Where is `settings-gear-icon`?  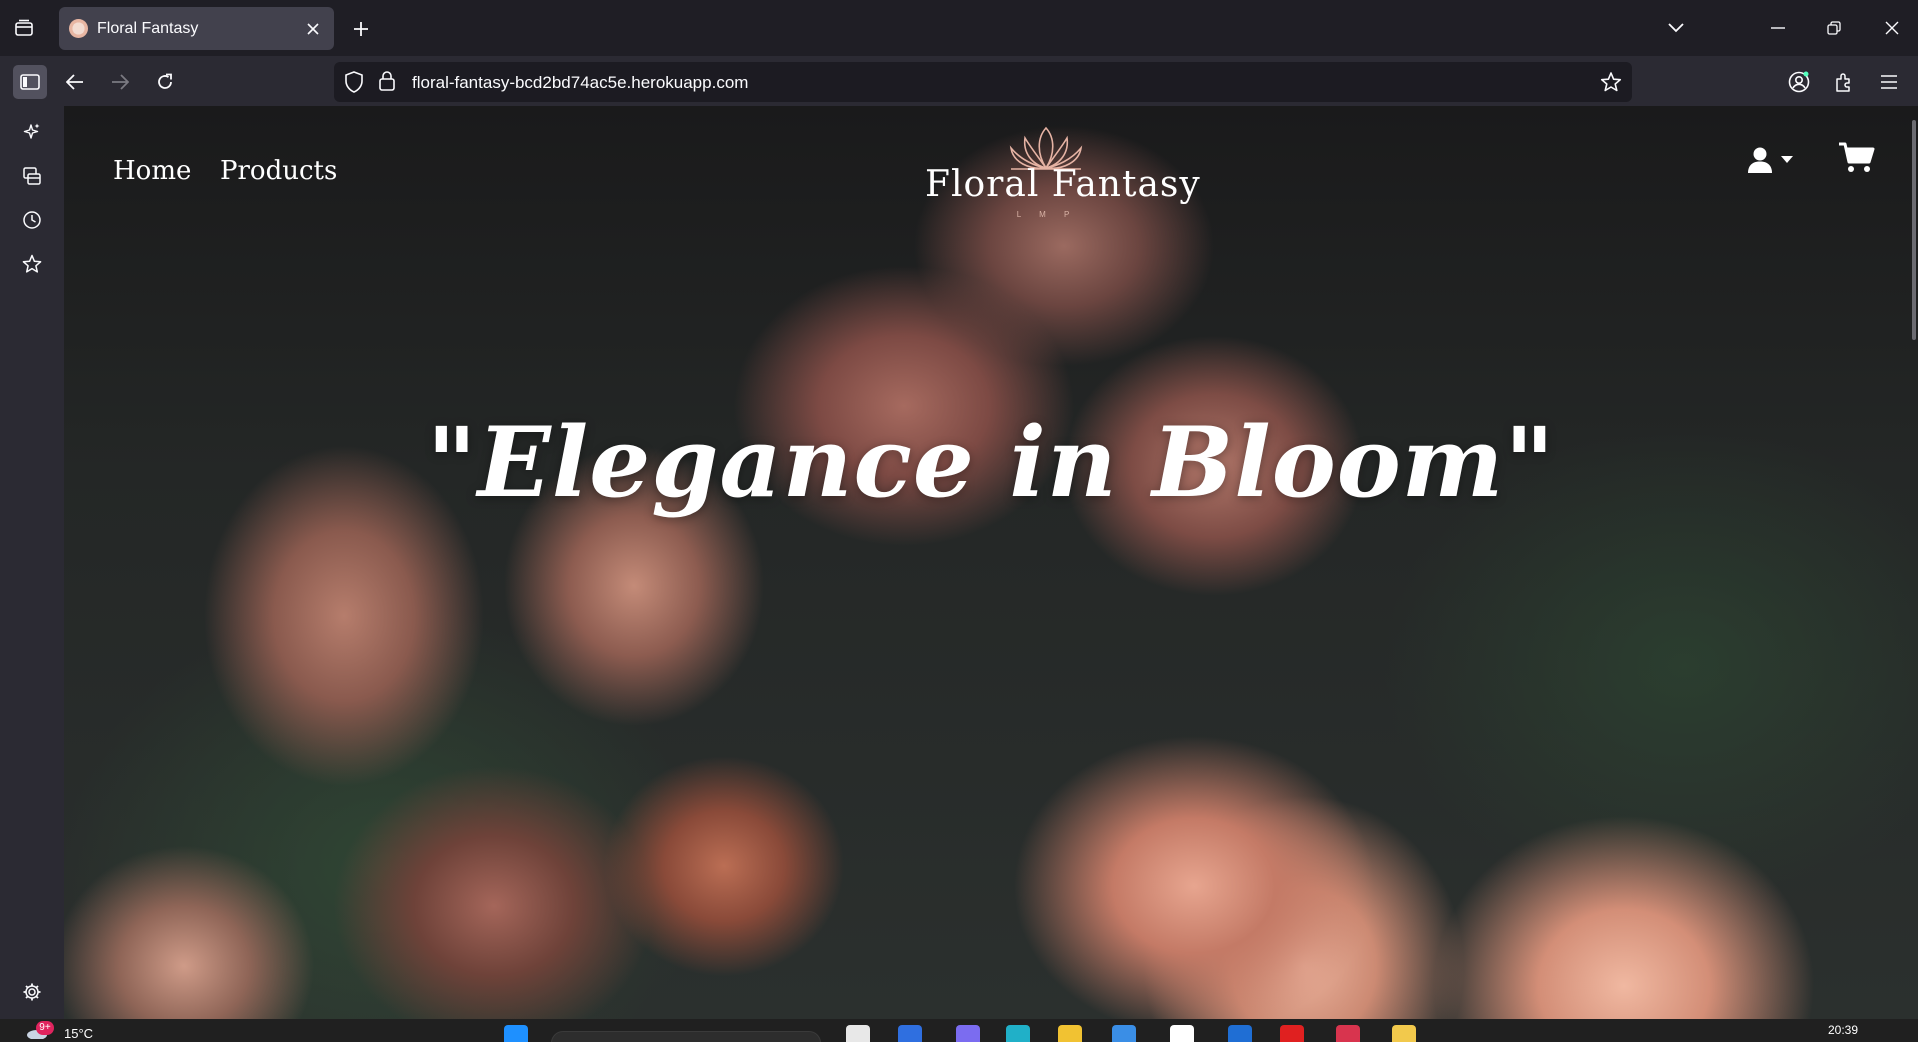
settings-gear-icon is located at coordinates (32, 992).